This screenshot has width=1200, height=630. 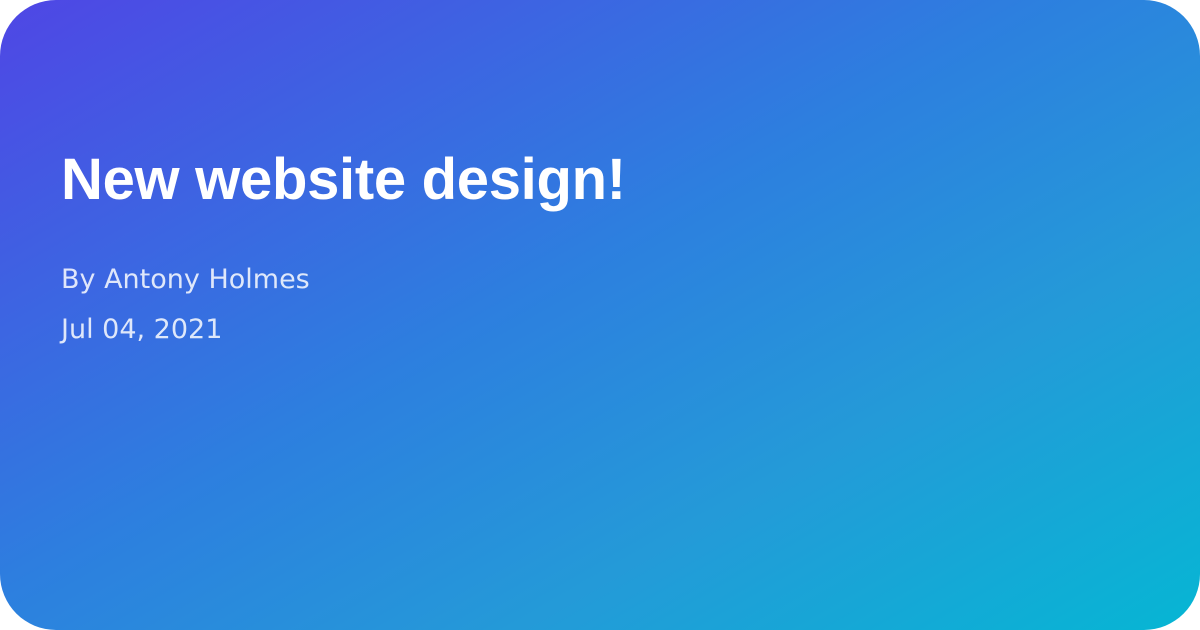 What do you see at coordinates (600, 305) in the screenshot?
I see `post-meta: By Antony Holmes Jul 04, 2021` at bounding box center [600, 305].